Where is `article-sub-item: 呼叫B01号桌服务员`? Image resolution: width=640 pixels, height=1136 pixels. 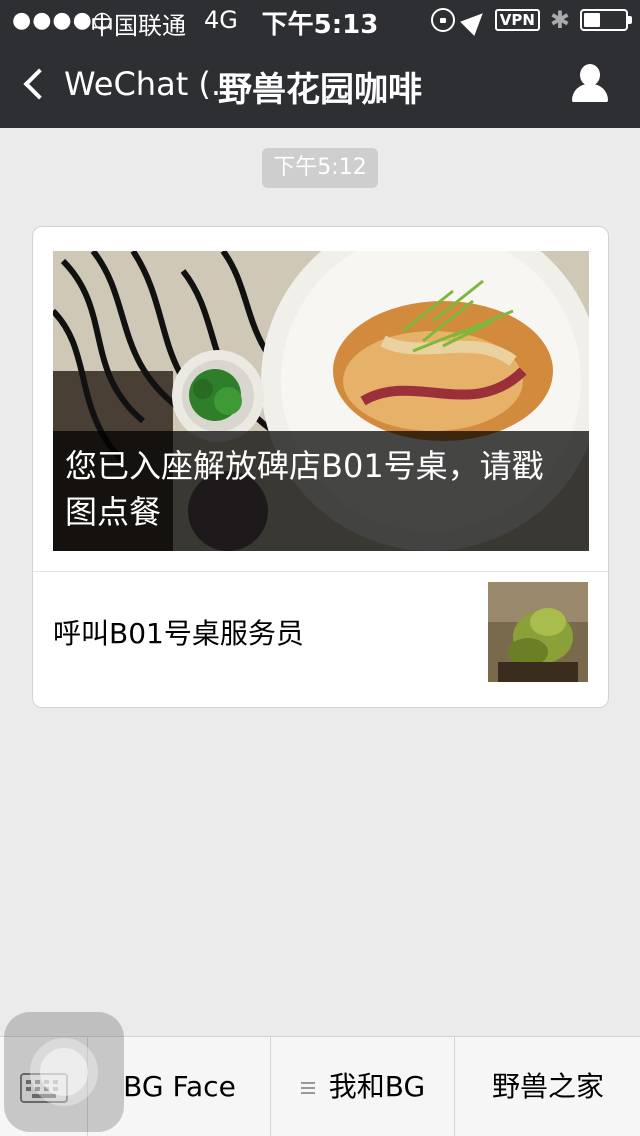 article-sub-item: 呼叫B01号桌服务员 is located at coordinates (320, 639).